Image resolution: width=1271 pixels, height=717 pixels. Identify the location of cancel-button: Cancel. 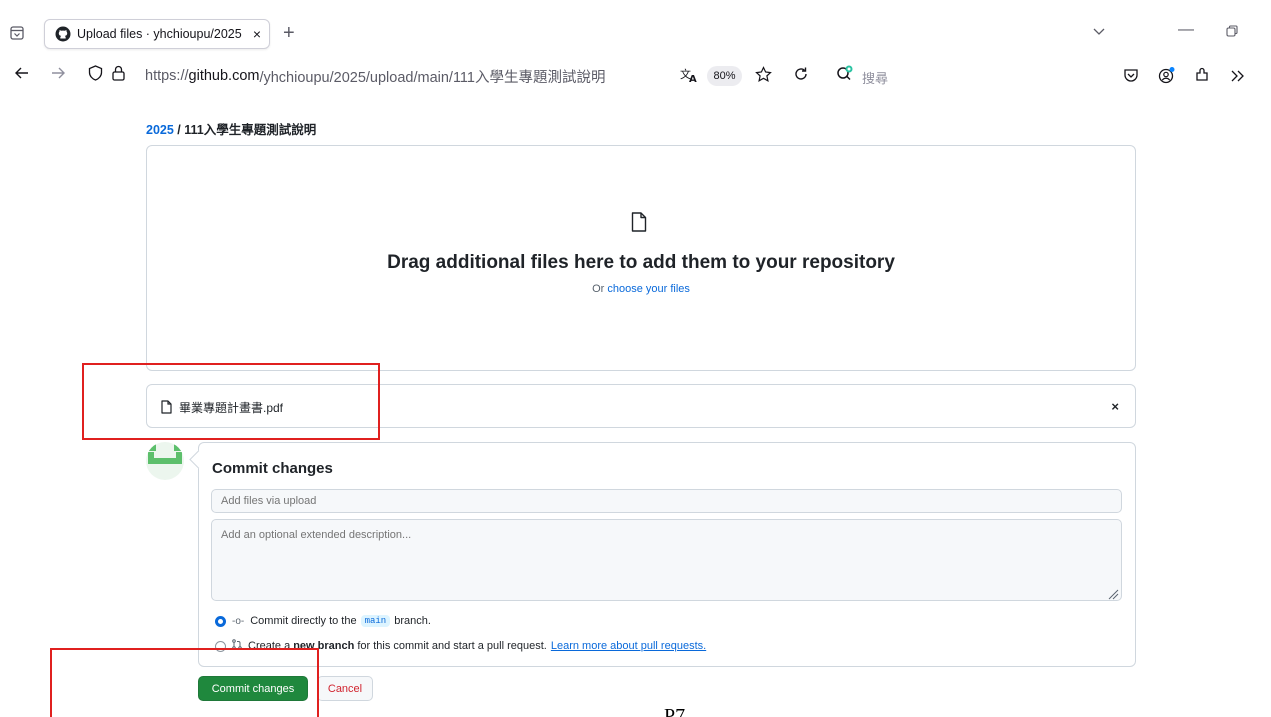
(345, 688).